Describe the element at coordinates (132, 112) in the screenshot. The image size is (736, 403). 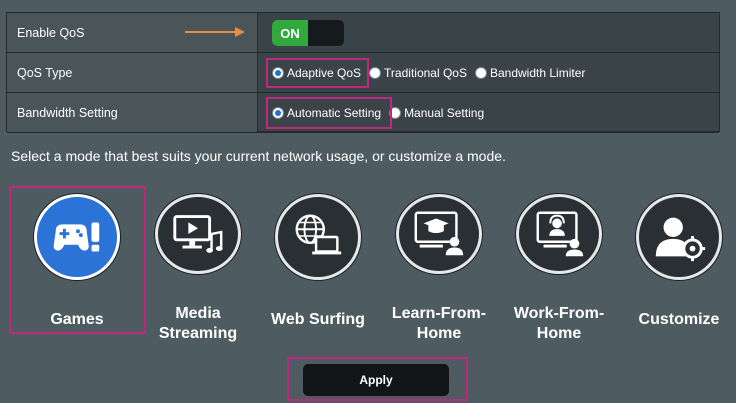
I see `bandwidth-setting-label: Bandwidth Setting` at that location.